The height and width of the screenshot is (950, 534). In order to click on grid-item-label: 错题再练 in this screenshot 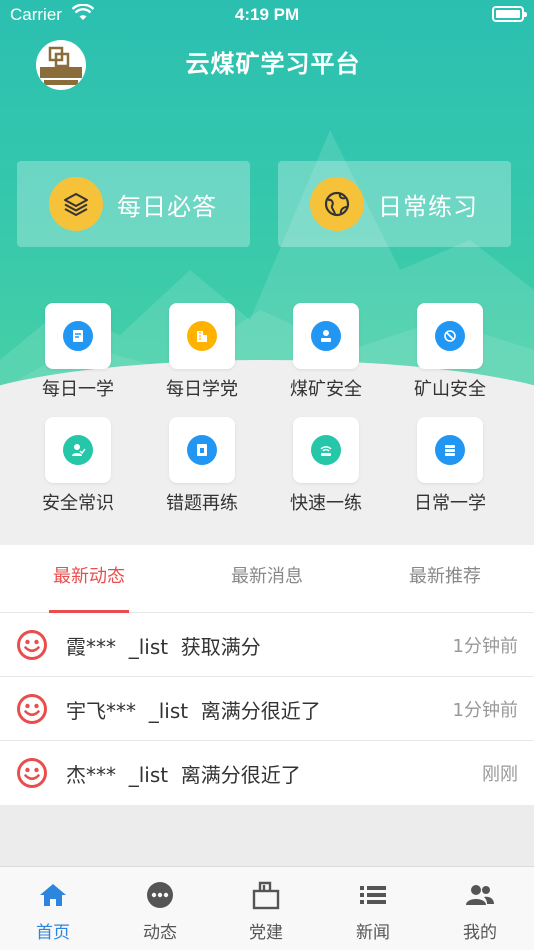, I will do `click(202, 503)`.